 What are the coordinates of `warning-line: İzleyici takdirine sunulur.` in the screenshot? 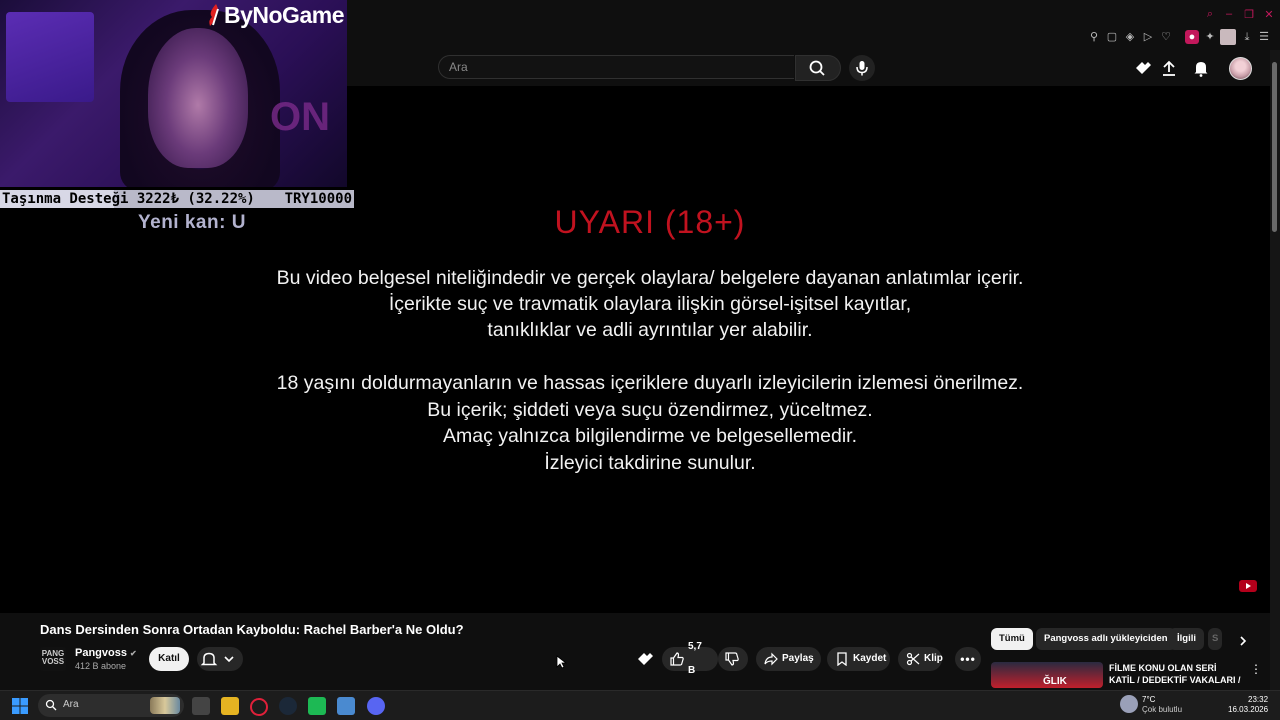 It's located at (650, 463).